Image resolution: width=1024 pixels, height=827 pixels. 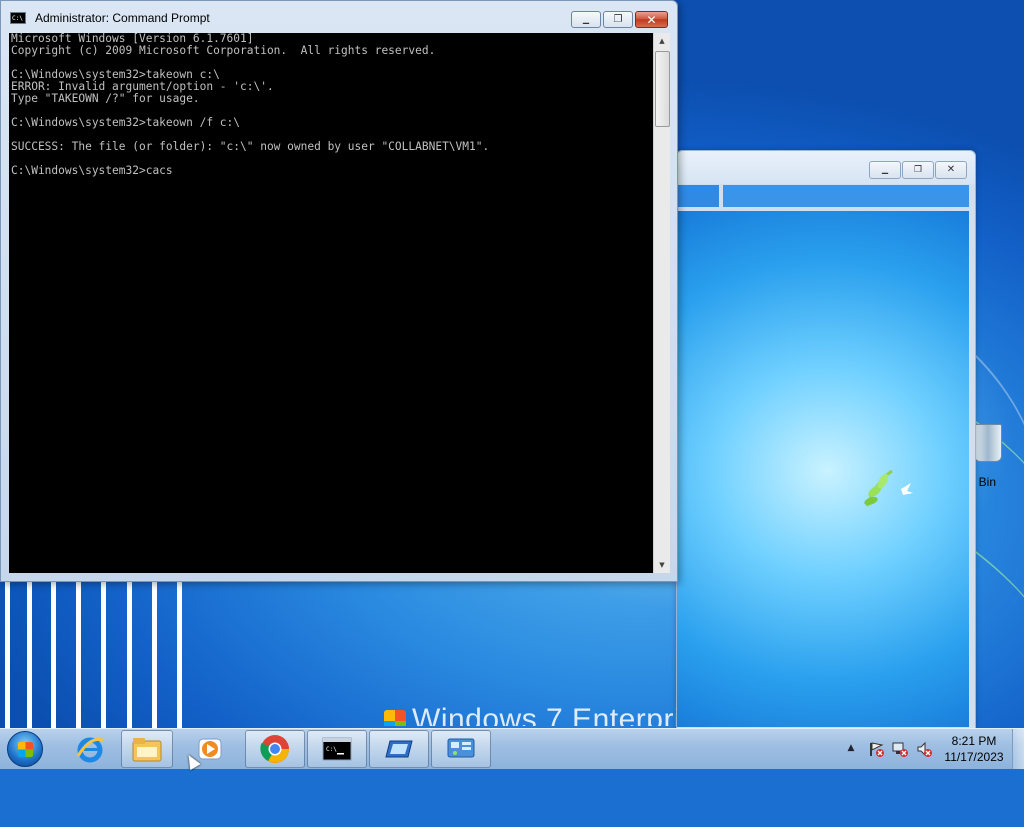 I want to click on taskbar-item-command-prompt: C:\, so click(x=337, y=749).